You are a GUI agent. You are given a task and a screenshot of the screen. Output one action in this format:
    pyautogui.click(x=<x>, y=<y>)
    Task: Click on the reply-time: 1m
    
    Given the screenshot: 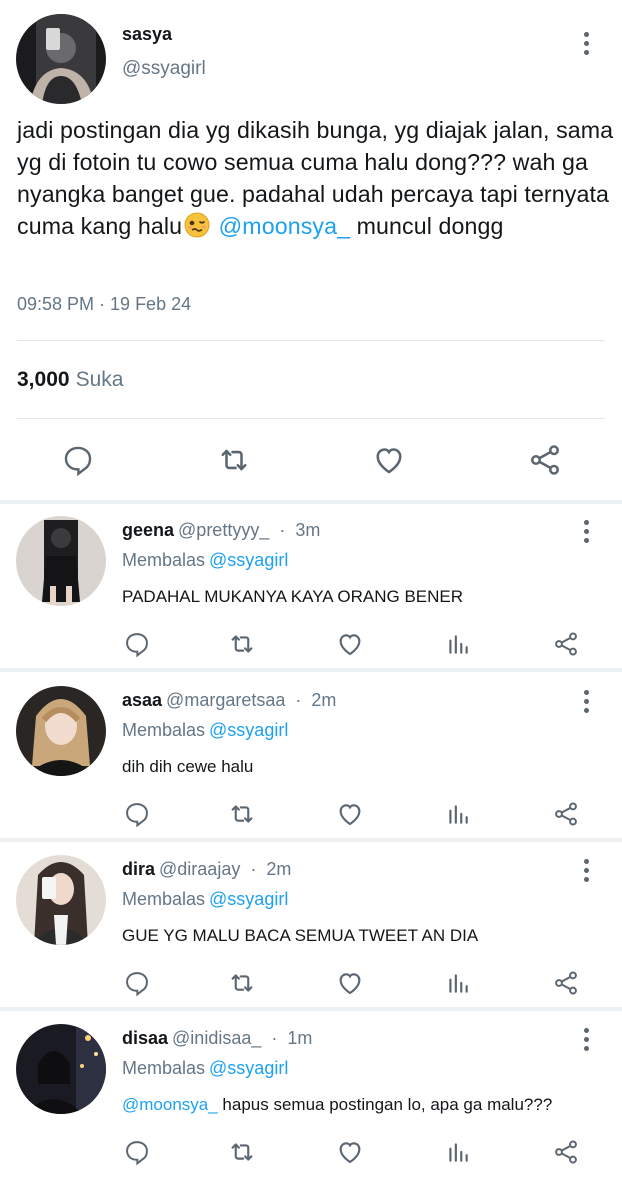 What is the action you would take?
    pyautogui.click(x=299, y=1038)
    